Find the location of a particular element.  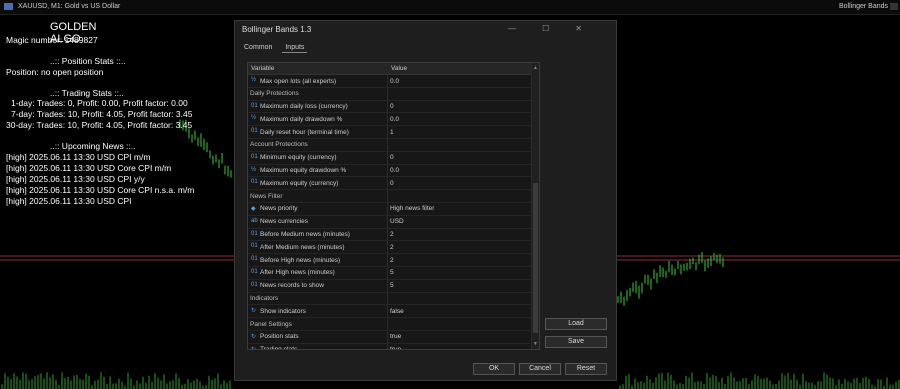

maximize-icon: ☐ is located at coordinates (558, 28).